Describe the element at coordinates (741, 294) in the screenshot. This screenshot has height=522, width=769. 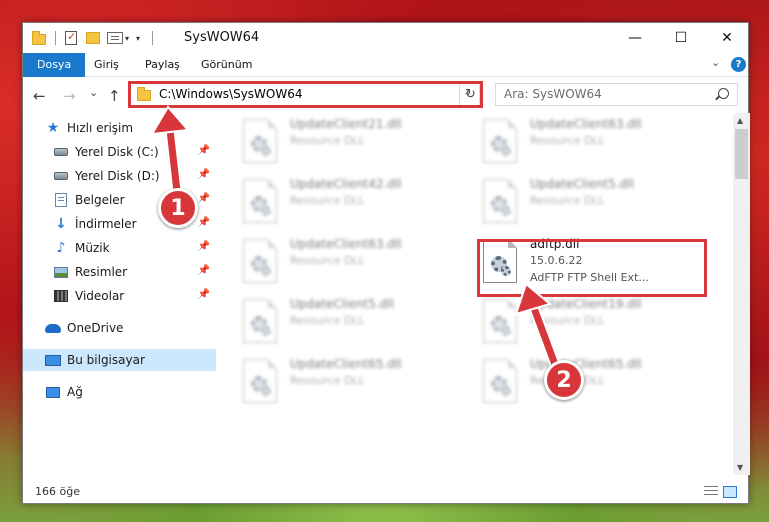
I see `vertical-scrollbar: ▲ ▼` at that location.